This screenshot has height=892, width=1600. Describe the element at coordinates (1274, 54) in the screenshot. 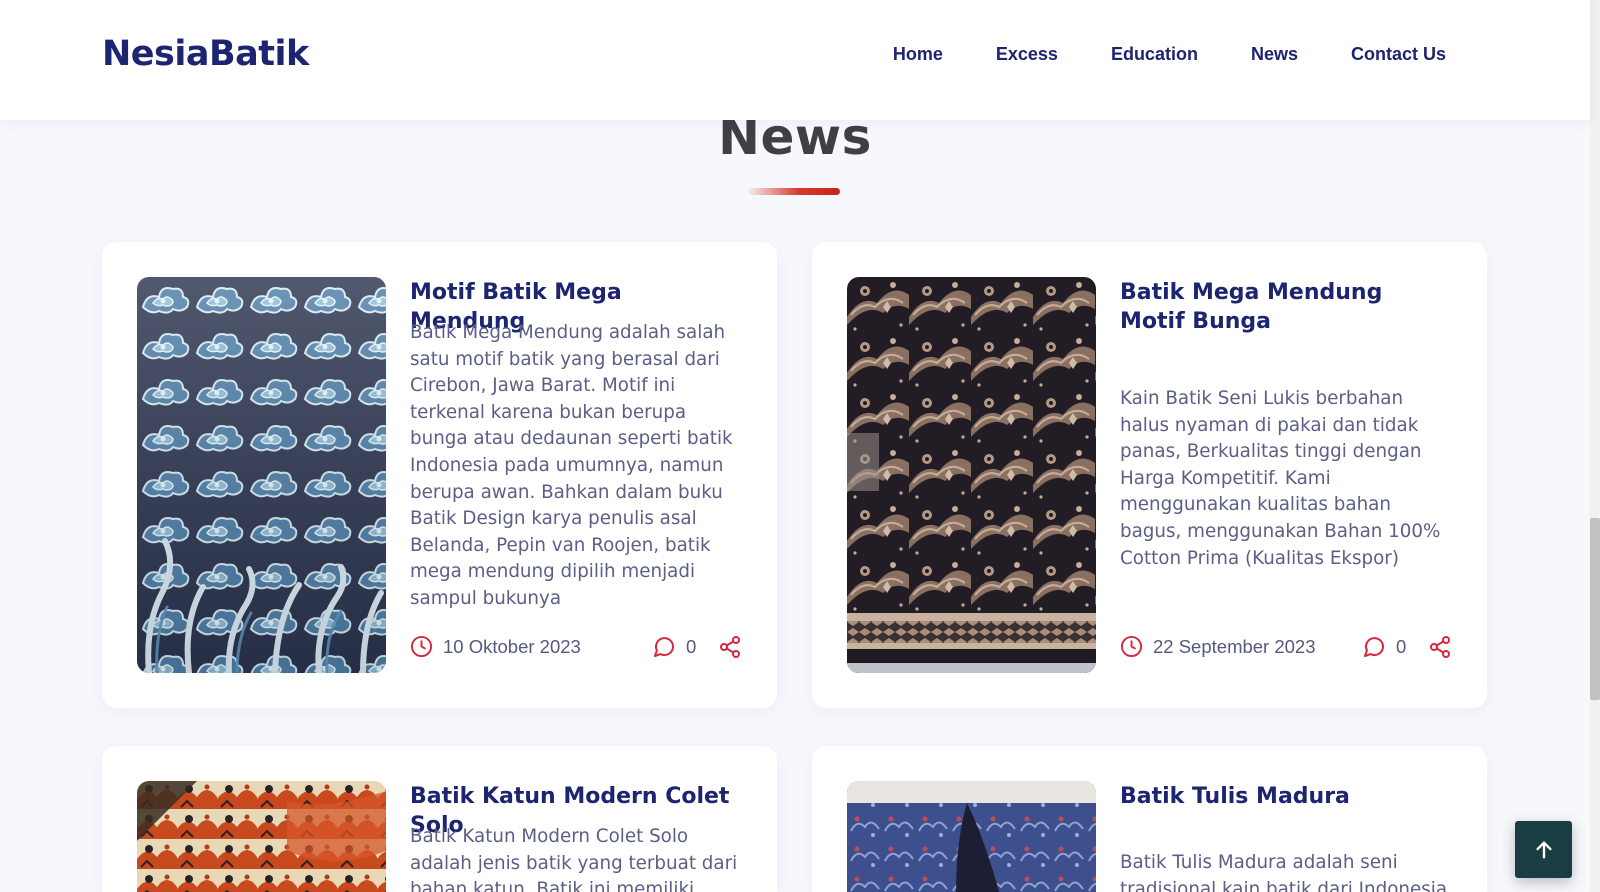

I see `nav-link-news: News` at that location.